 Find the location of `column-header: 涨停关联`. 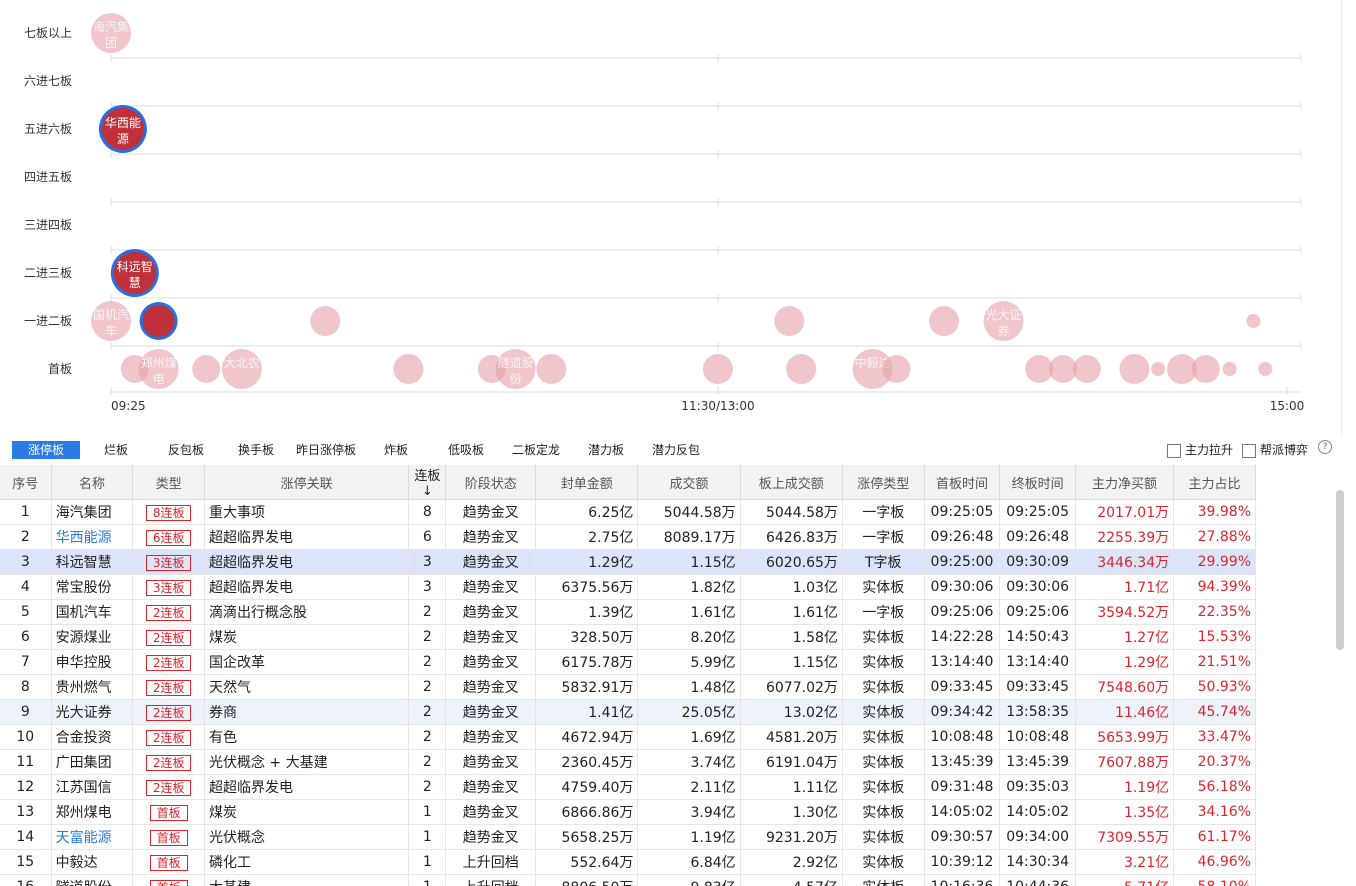

column-header: 涨停关联 is located at coordinates (307, 482).